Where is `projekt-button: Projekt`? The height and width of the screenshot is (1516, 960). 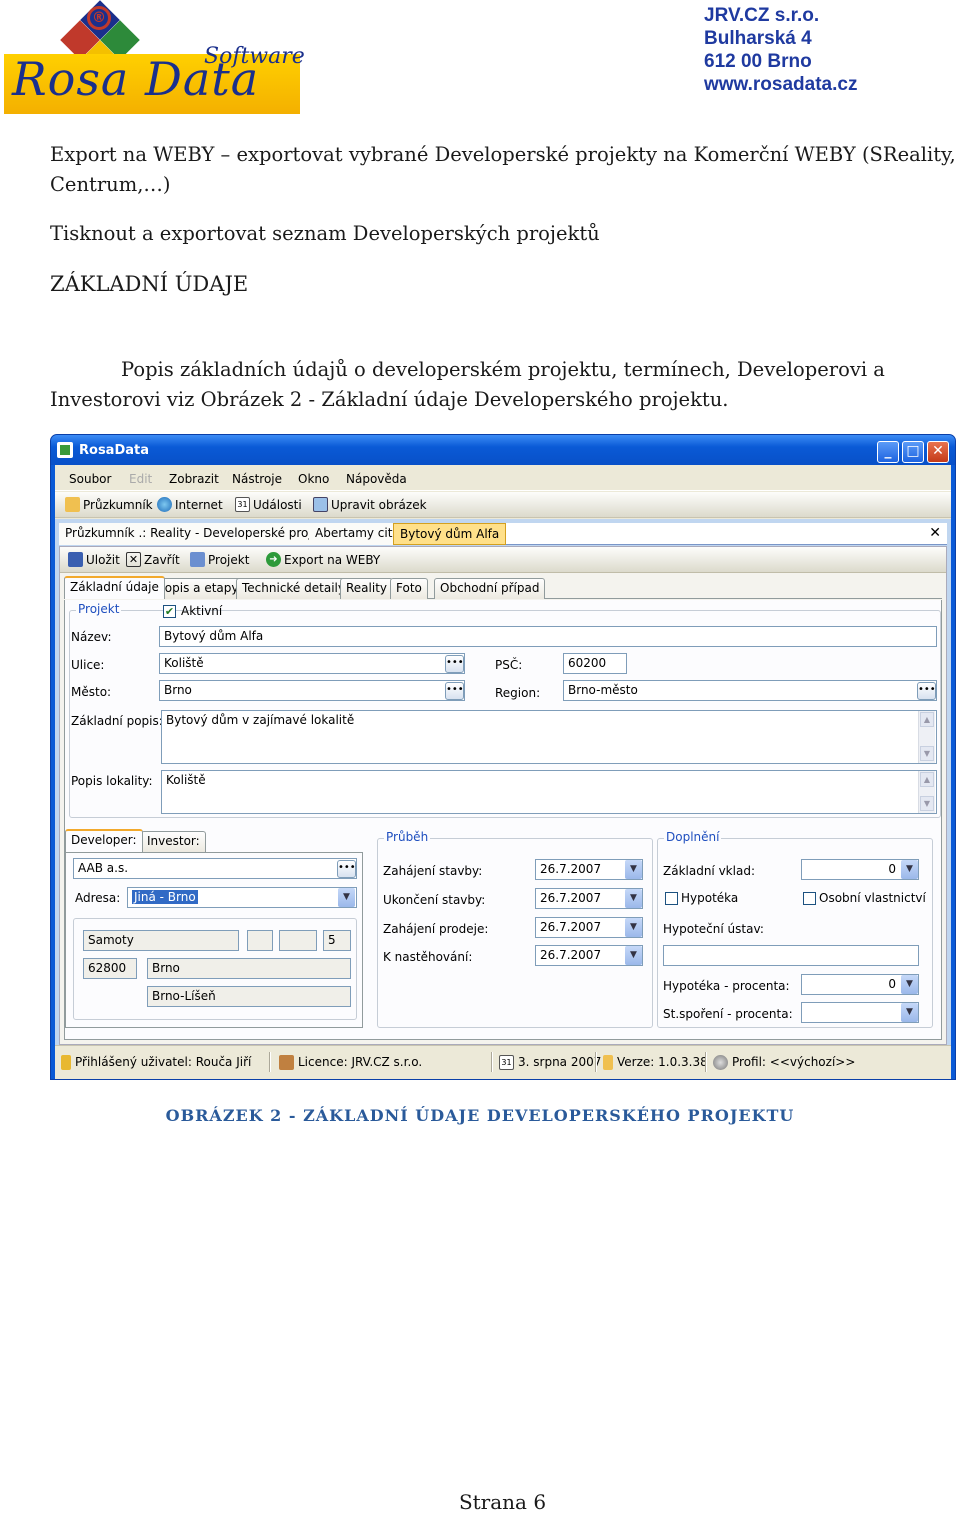
projekt-button: Projekt is located at coordinates (219, 559).